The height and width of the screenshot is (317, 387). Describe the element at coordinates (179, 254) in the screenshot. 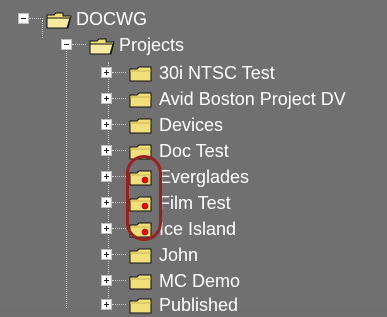

I see `tree-item-label: John` at that location.